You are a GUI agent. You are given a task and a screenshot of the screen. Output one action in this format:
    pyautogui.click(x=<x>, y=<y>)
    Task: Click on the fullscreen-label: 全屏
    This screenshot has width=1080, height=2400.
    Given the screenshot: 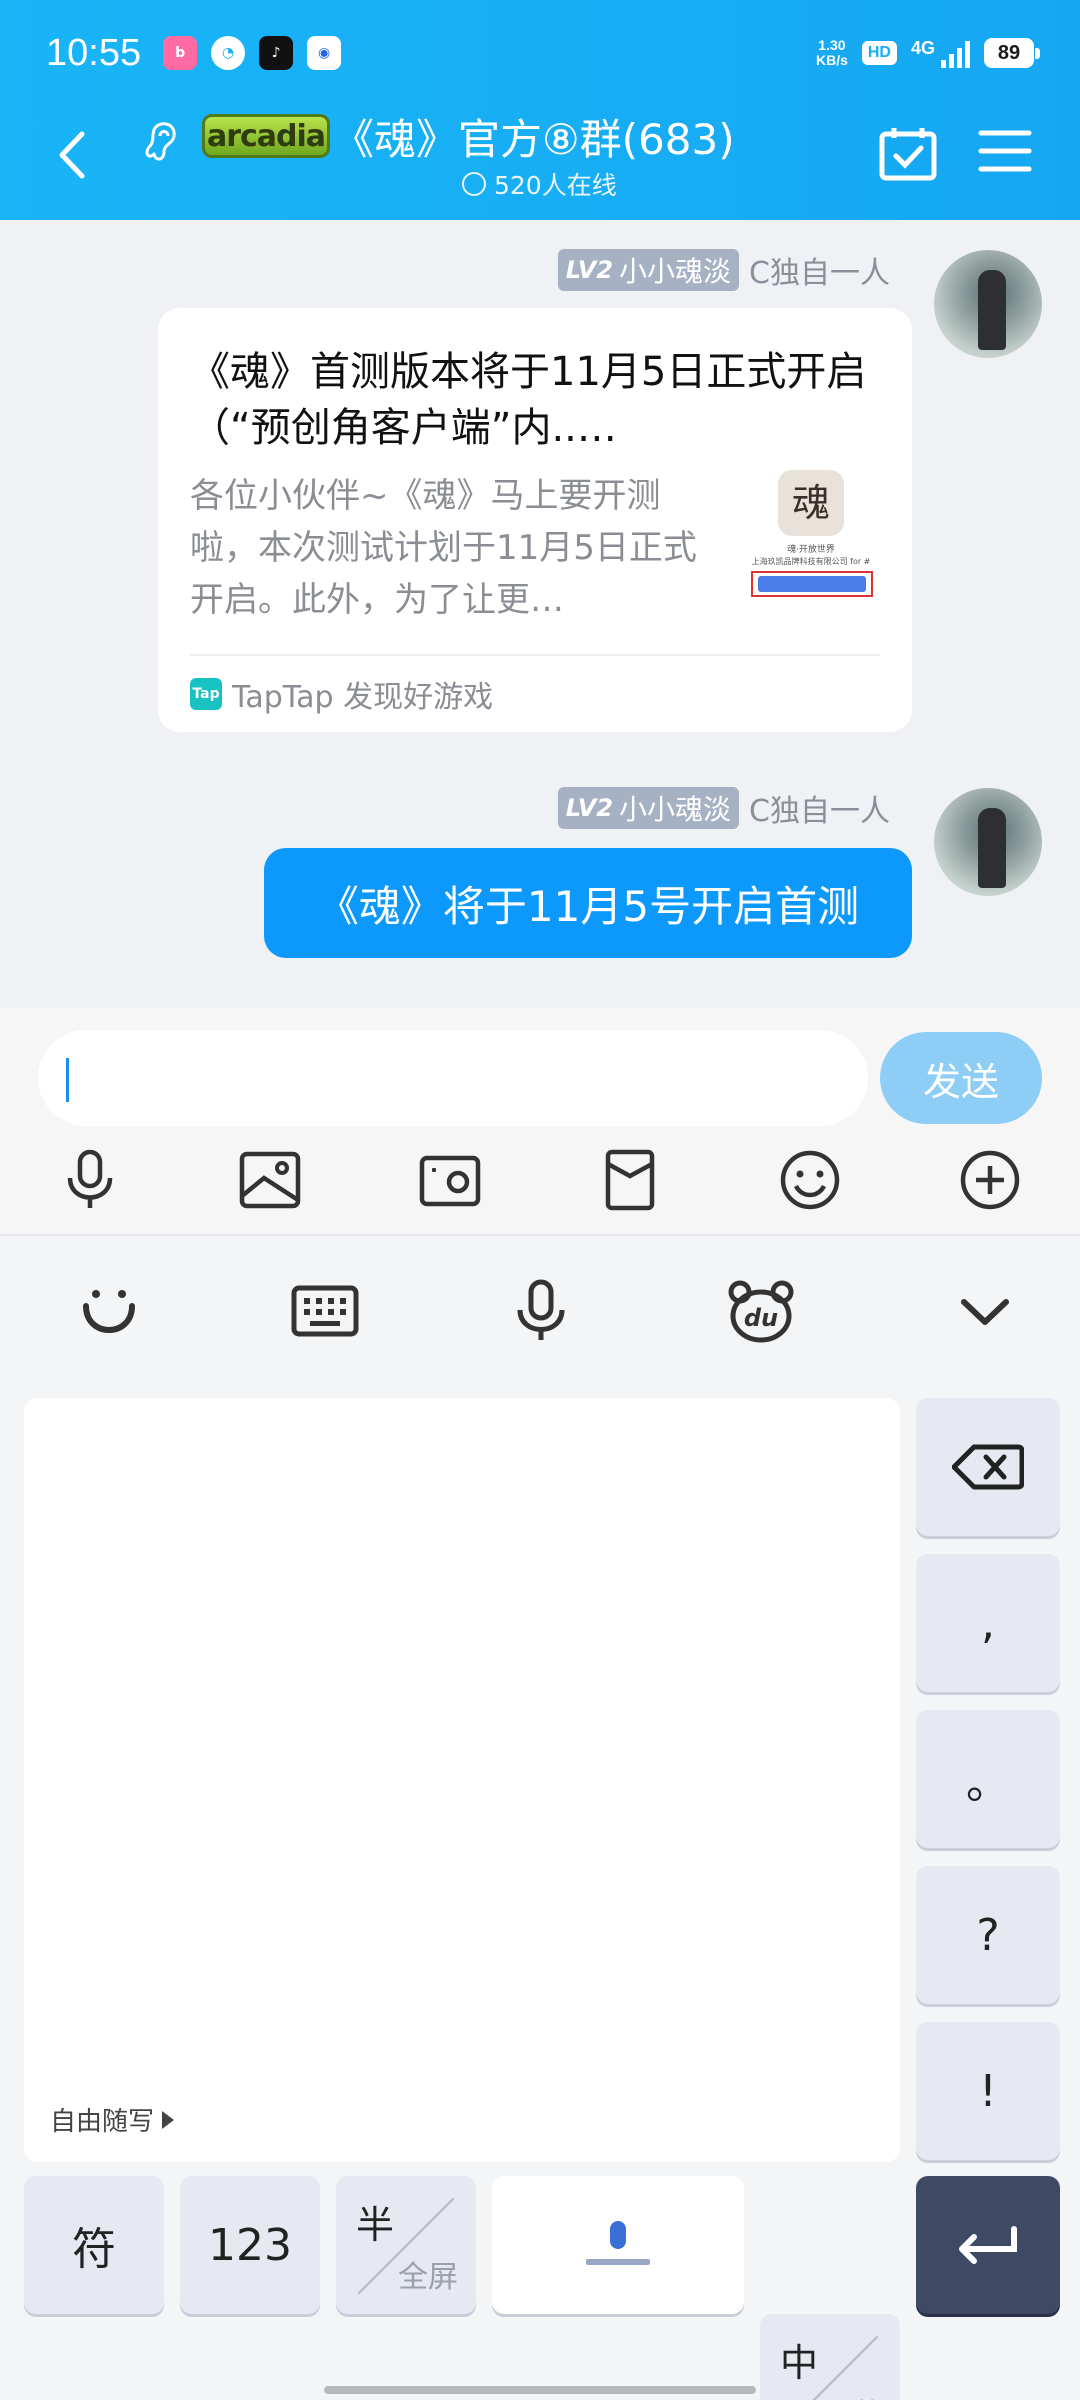 What is the action you would take?
    pyautogui.click(x=428, y=2277)
    